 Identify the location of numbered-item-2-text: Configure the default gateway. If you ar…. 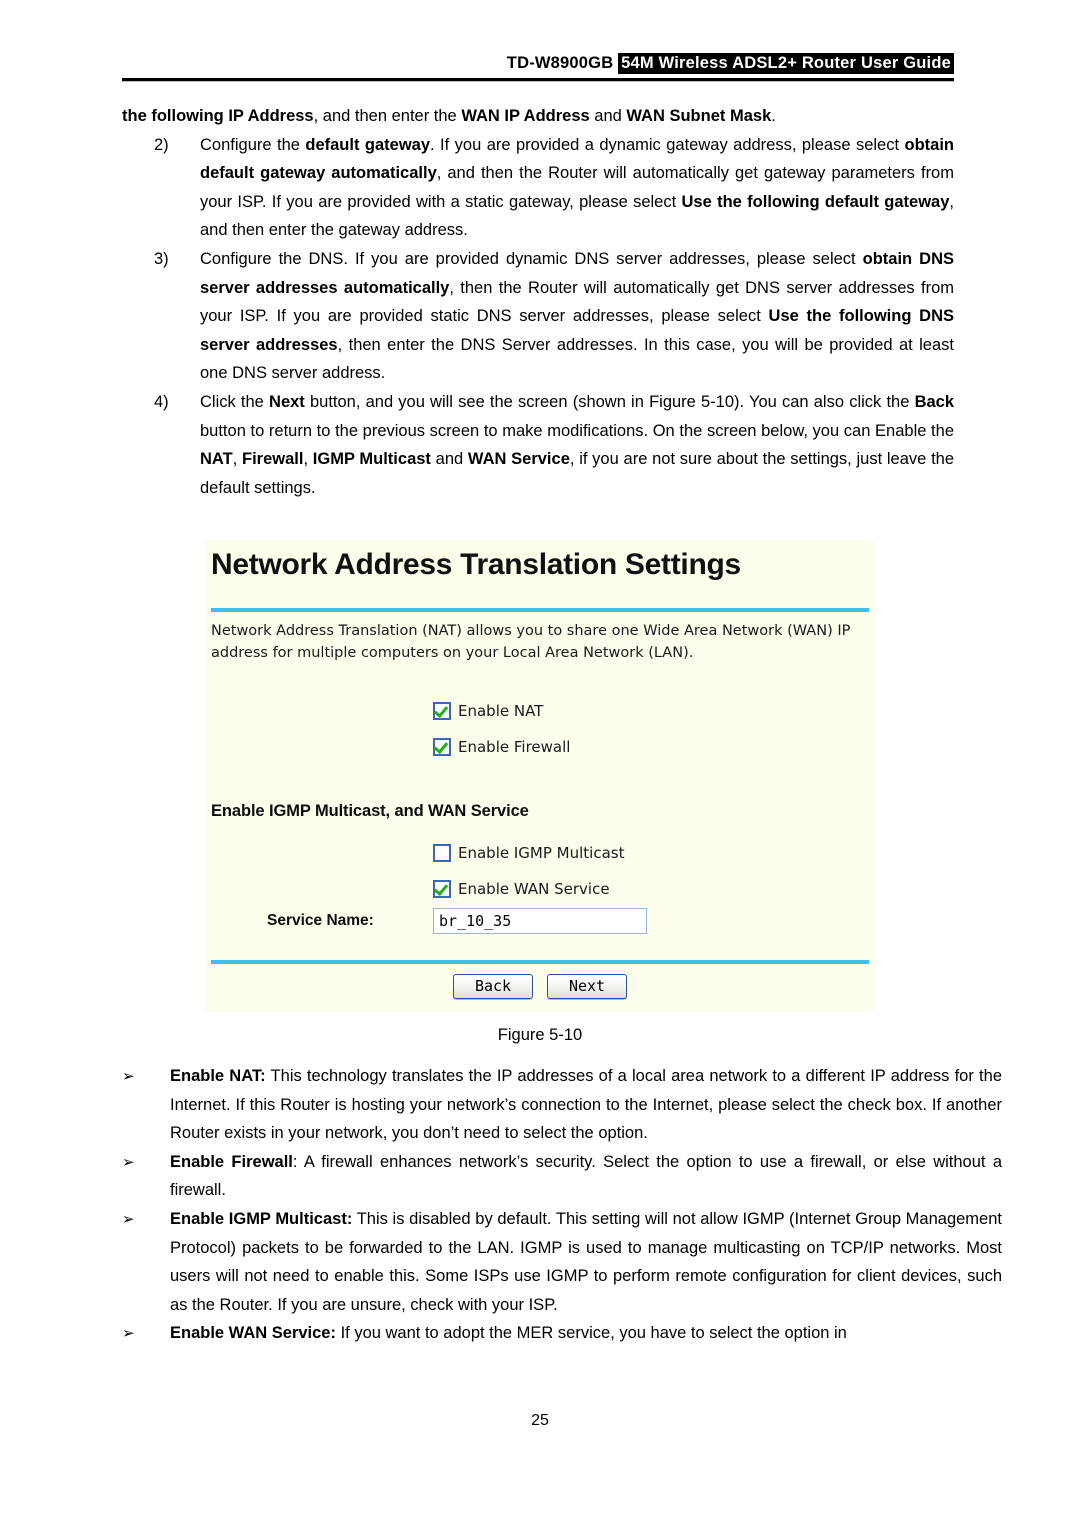
(577, 187).